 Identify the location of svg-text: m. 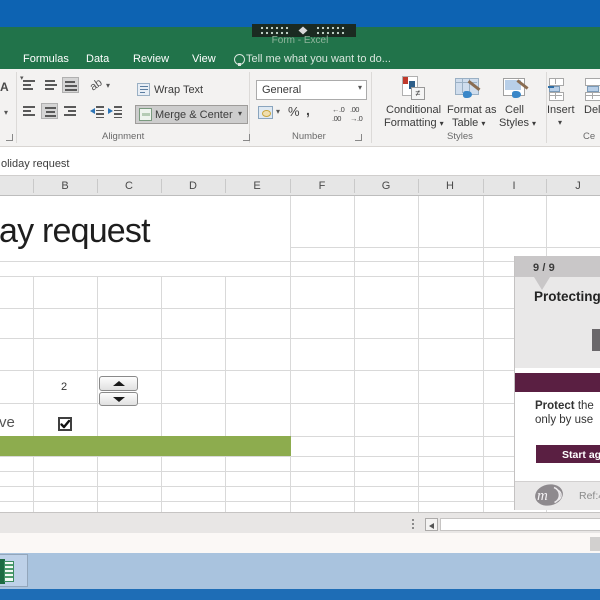
(542, 496).